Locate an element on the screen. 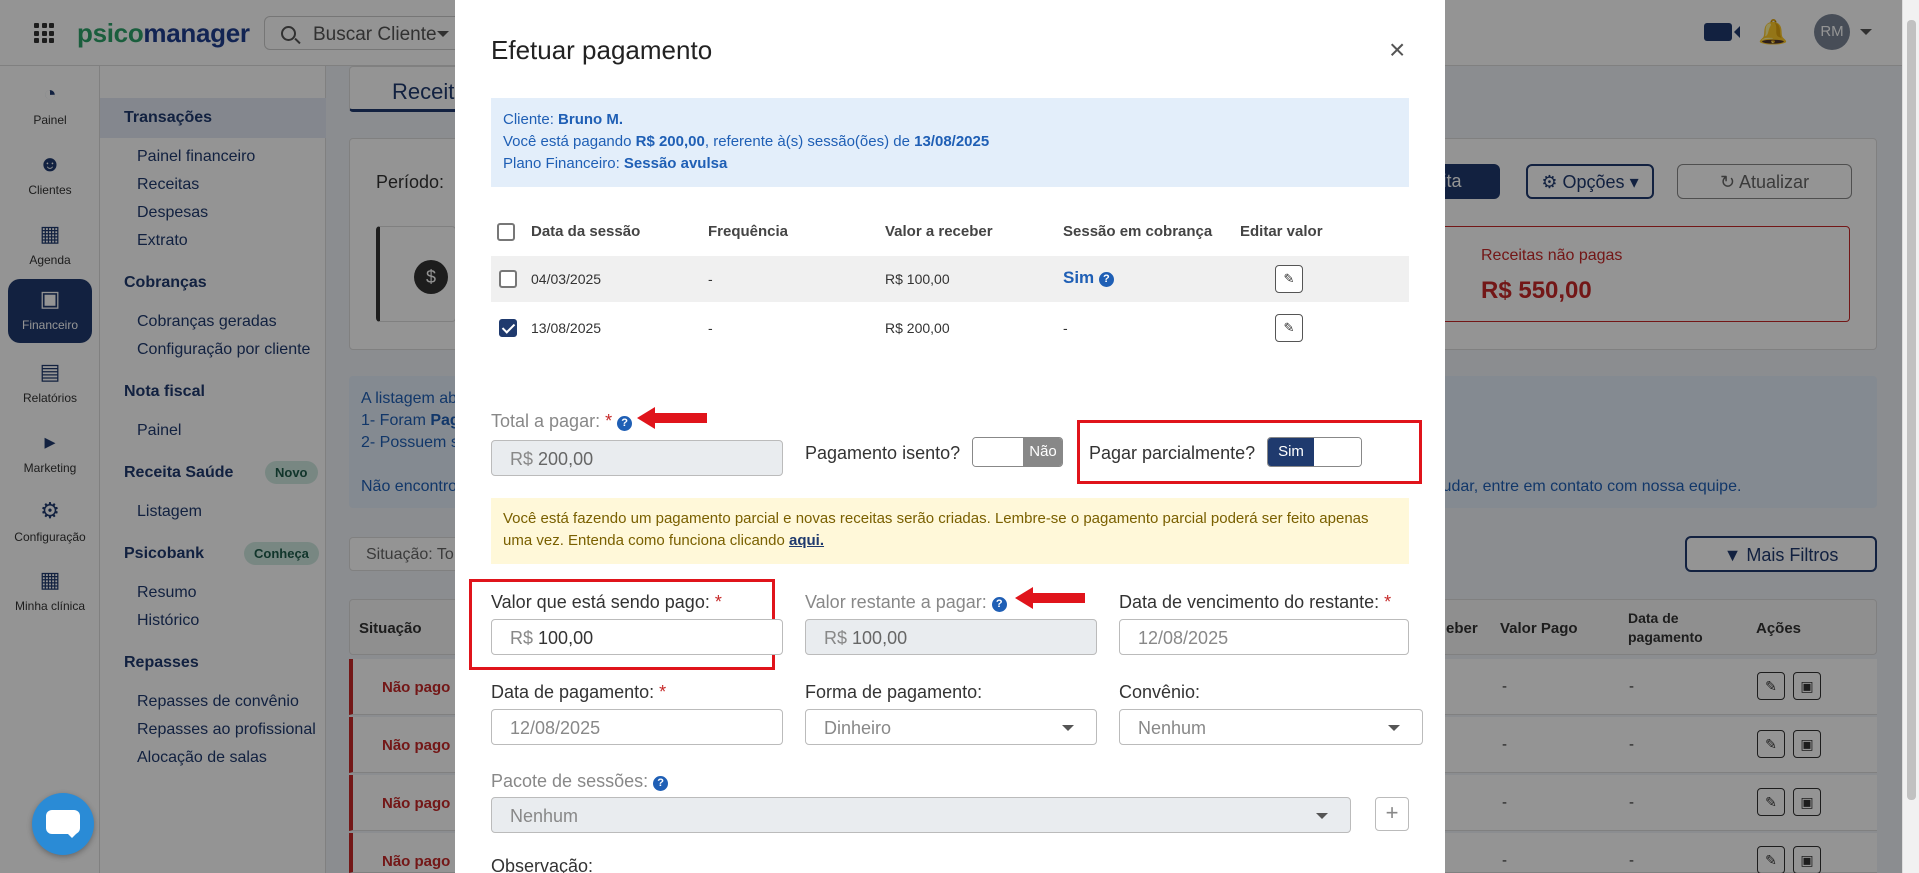 The width and height of the screenshot is (1919, 873). total-input: R$ 200,00 is located at coordinates (637, 458).